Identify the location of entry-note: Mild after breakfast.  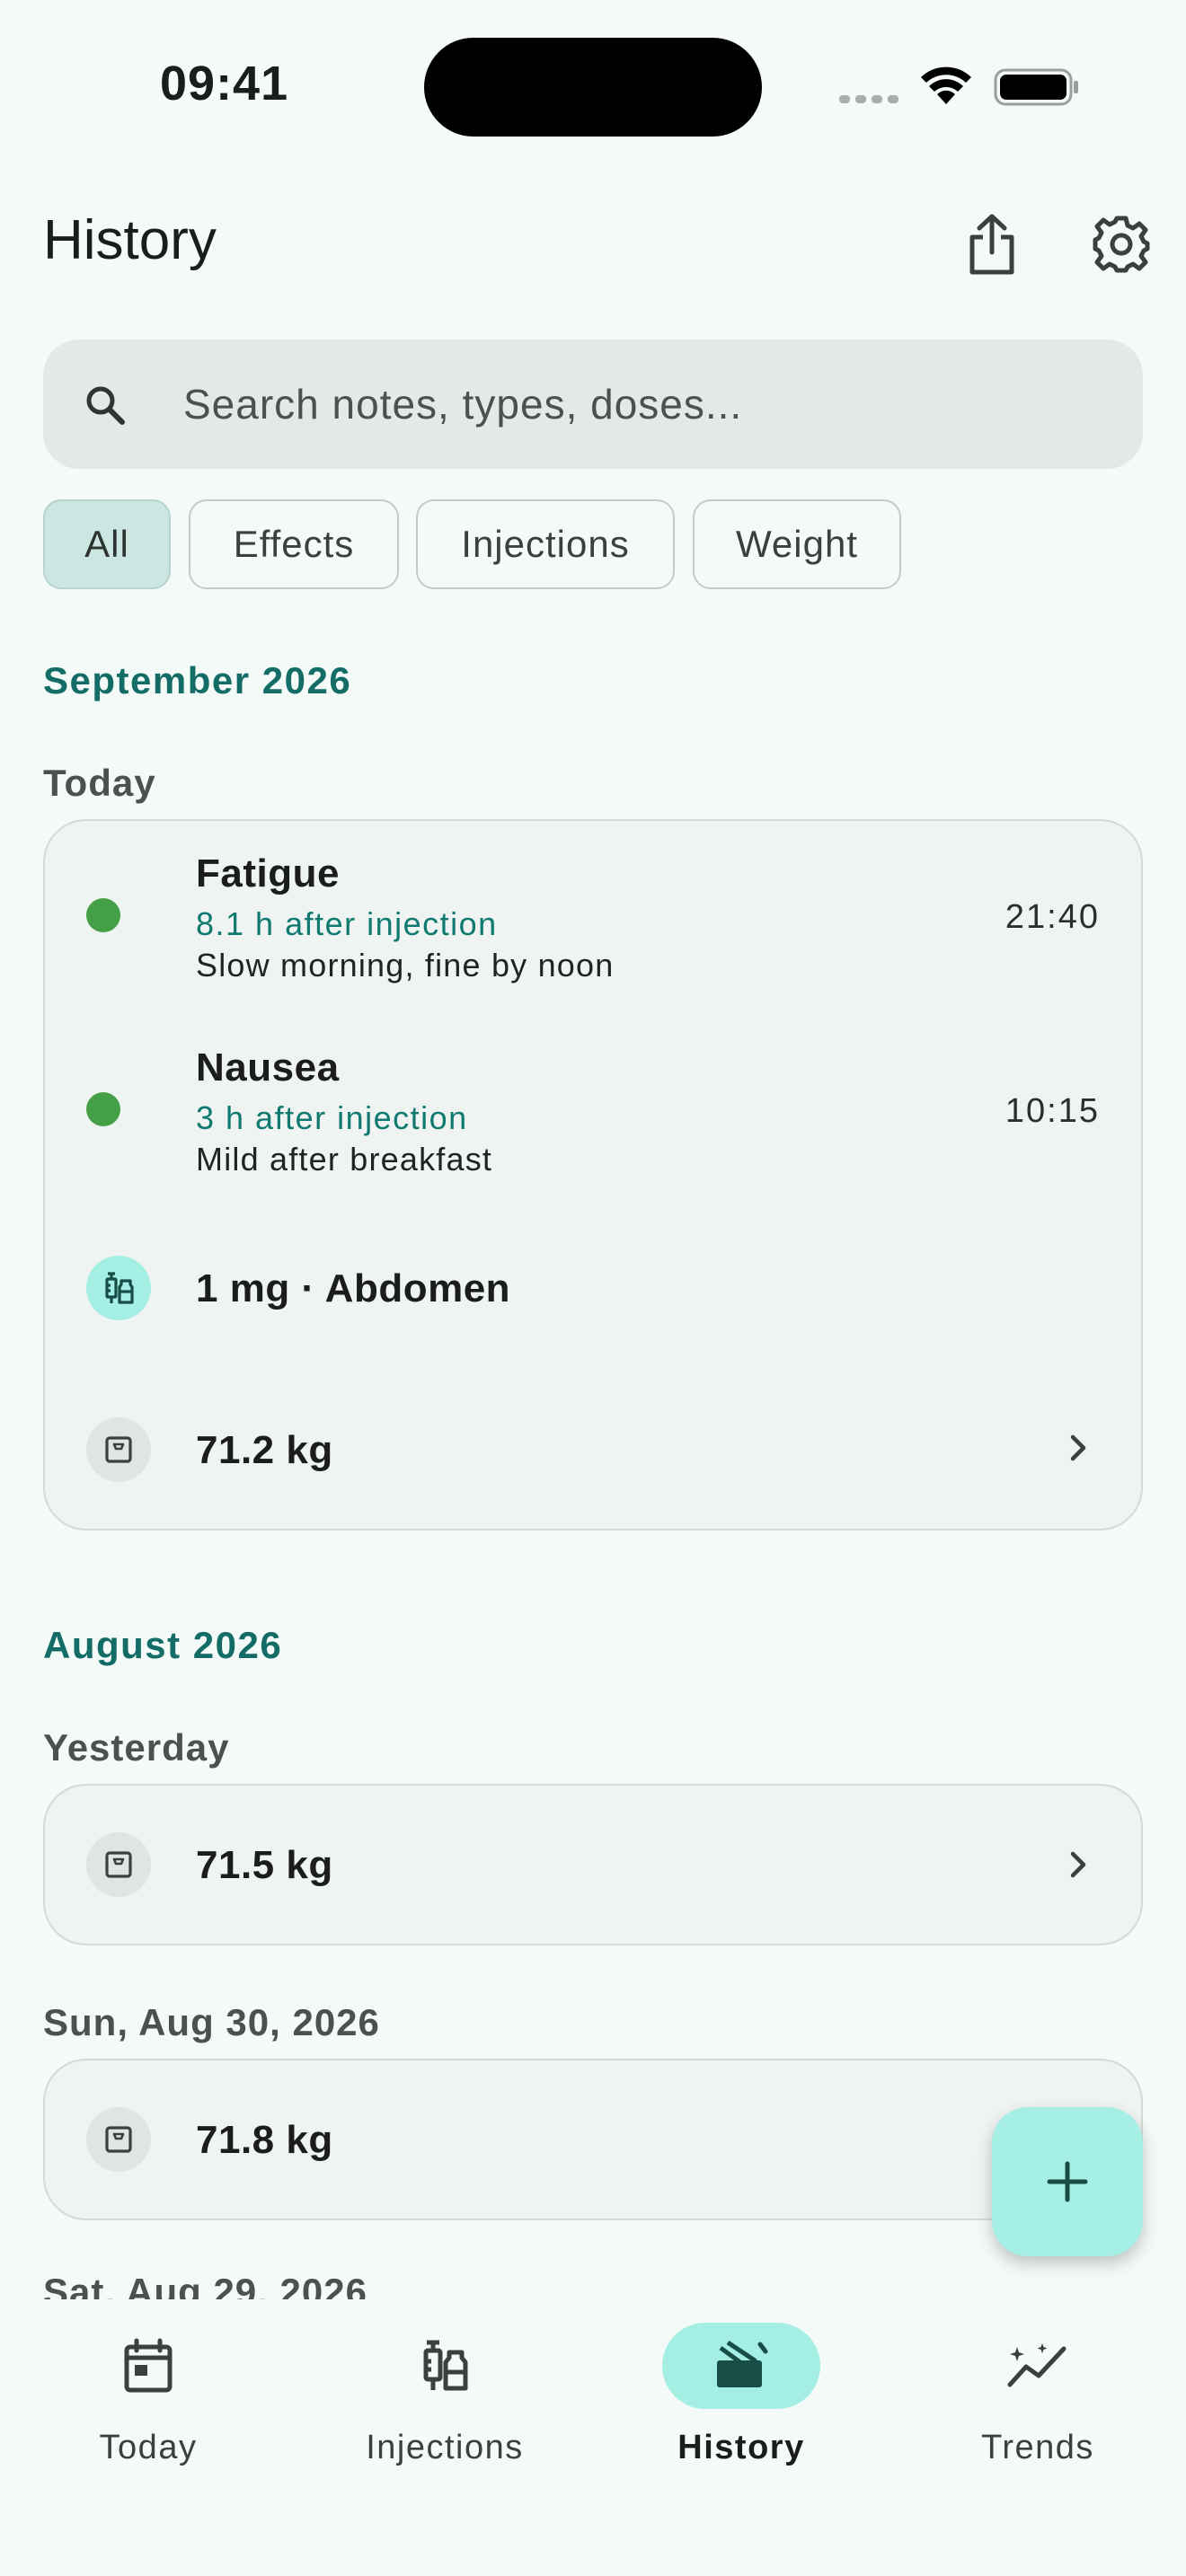
(344, 1159).